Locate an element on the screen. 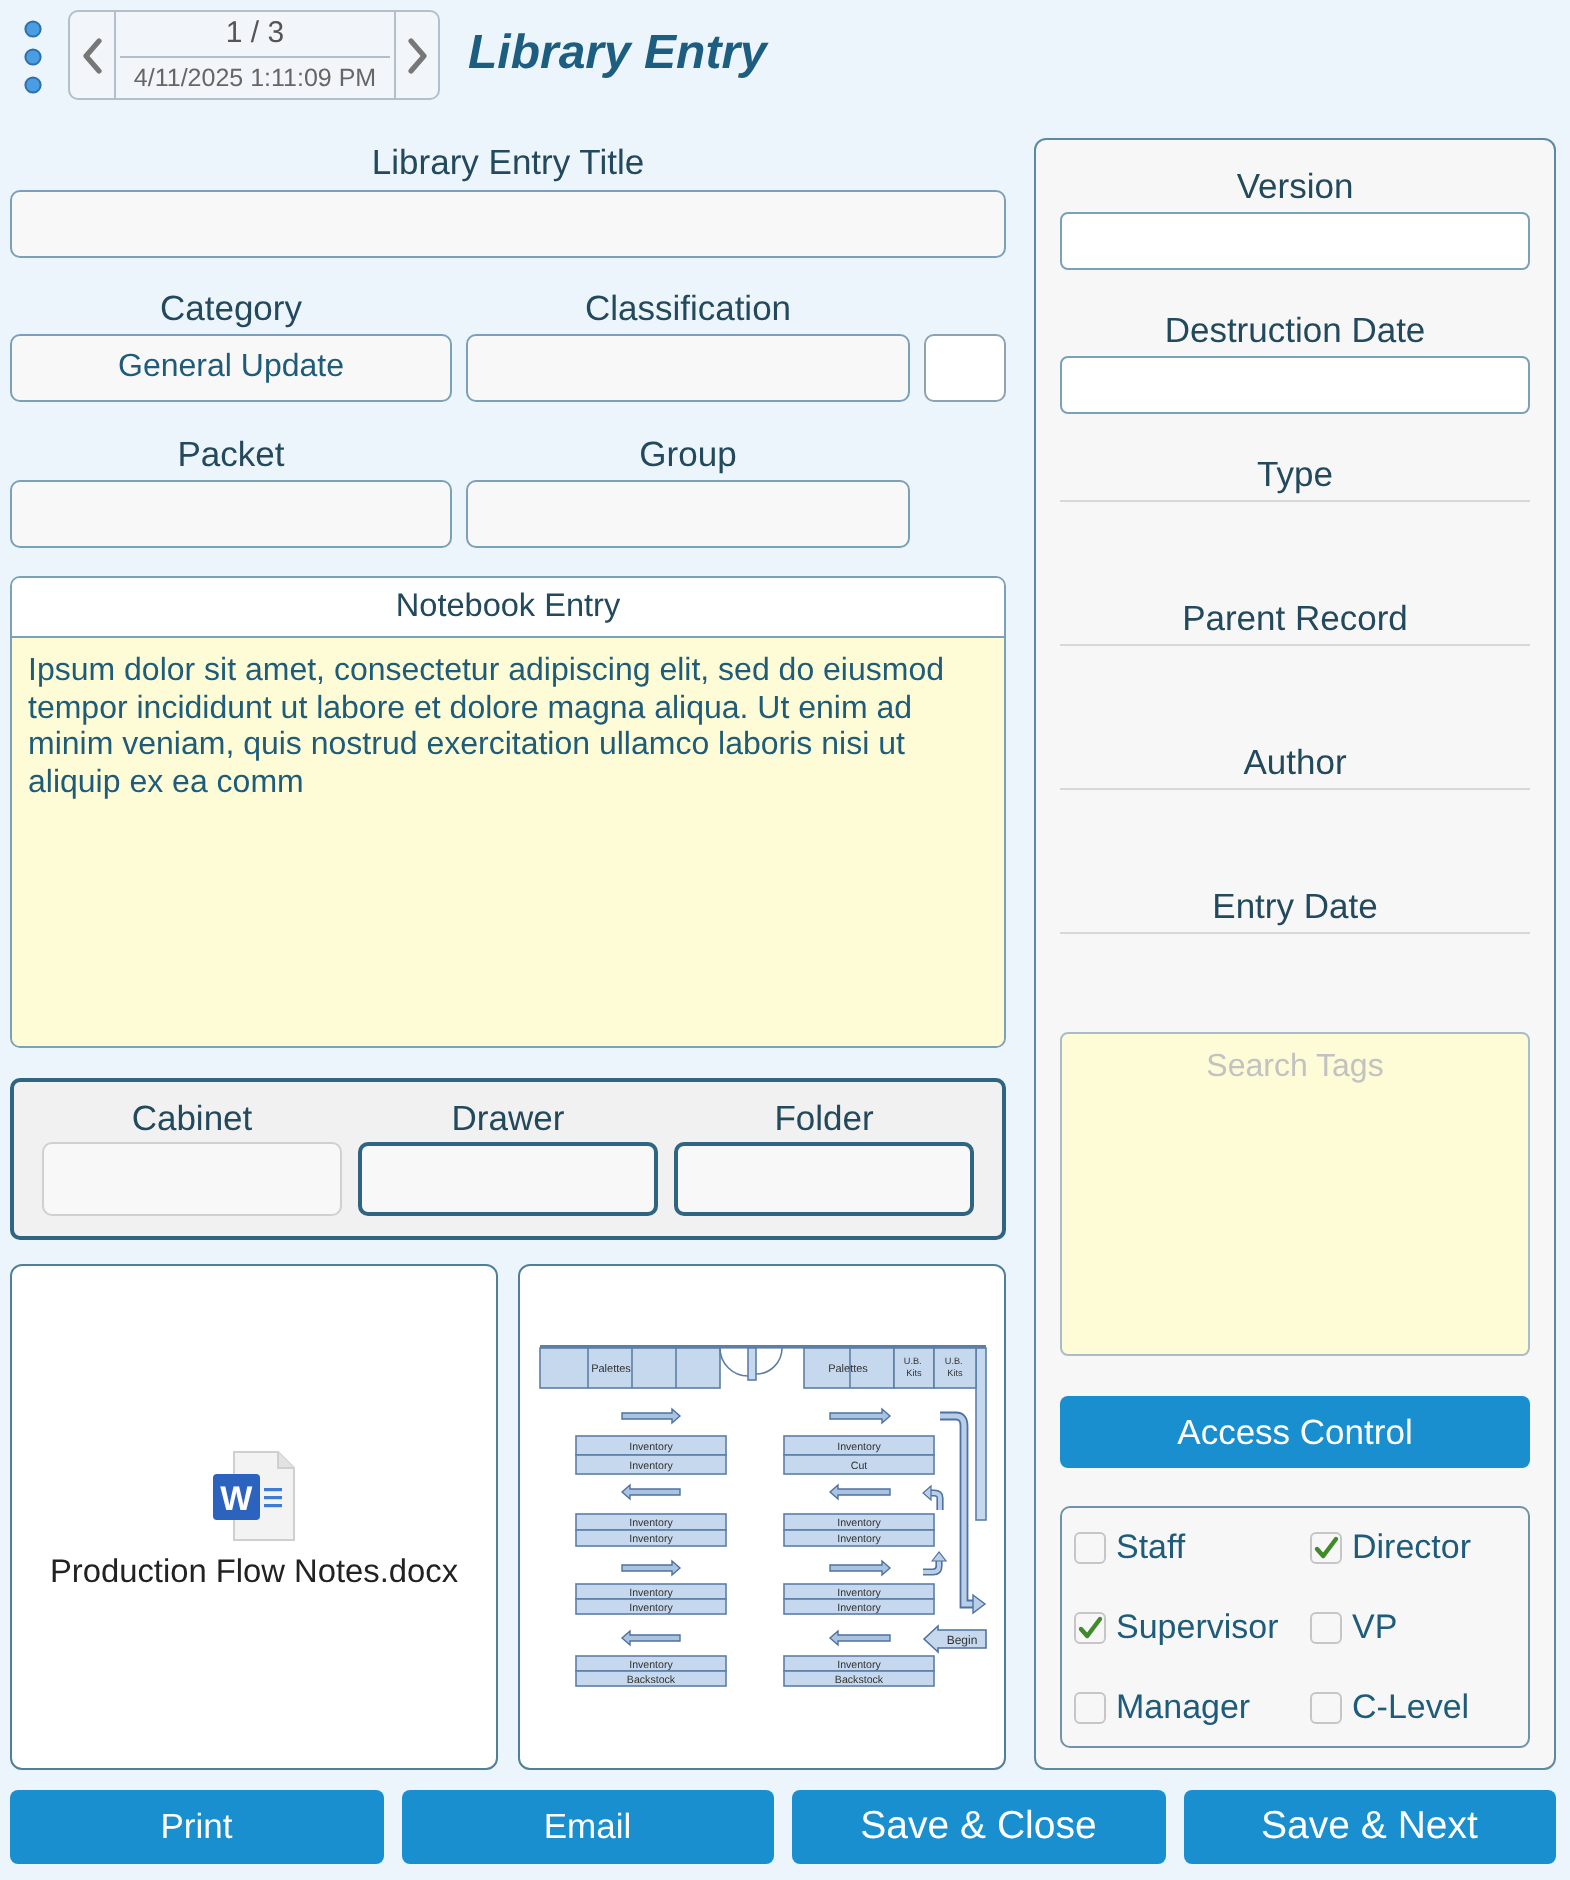 This screenshot has width=1570, height=1880. notebook-header: Notebook Entry is located at coordinates (508, 608).